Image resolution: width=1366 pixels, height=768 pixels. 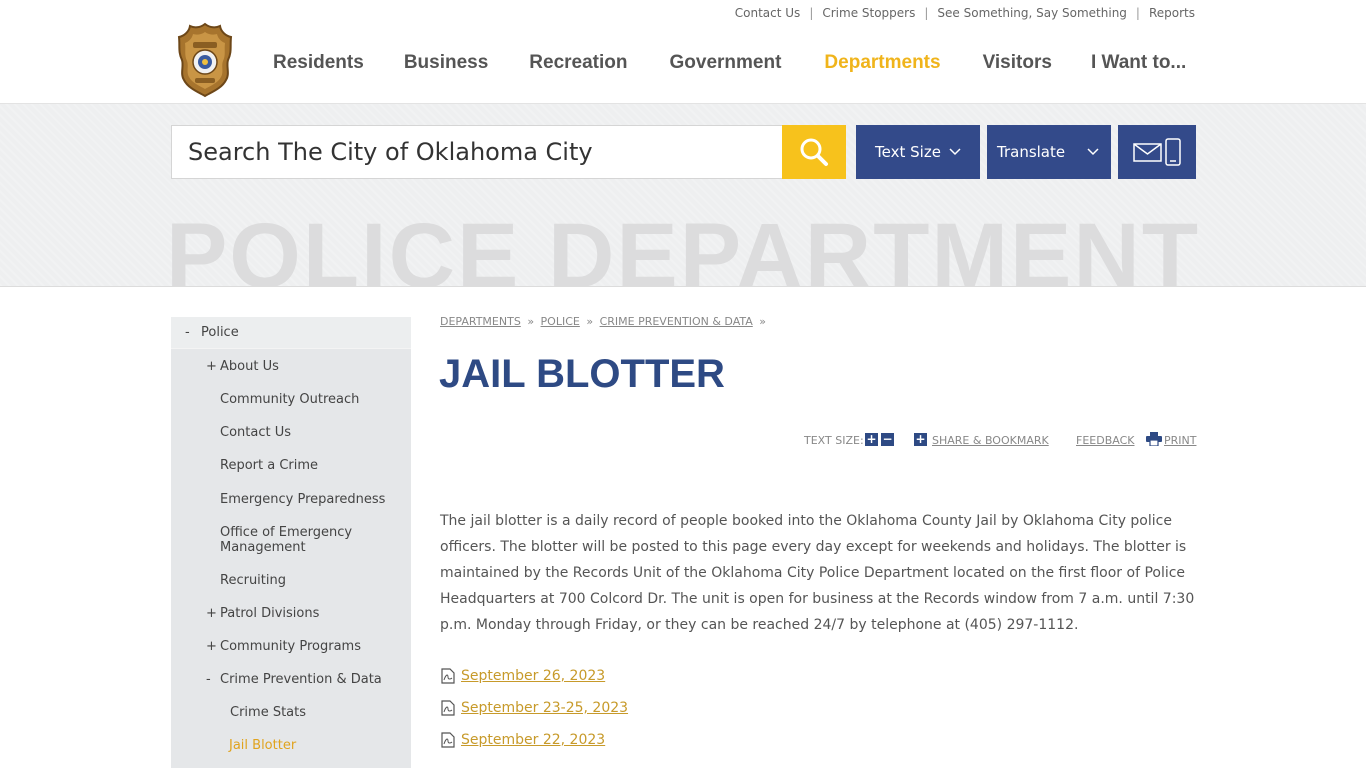 What do you see at coordinates (726, 63) in the screenshot?
I see `nav-government: Government` at bounding box center [726, 63].